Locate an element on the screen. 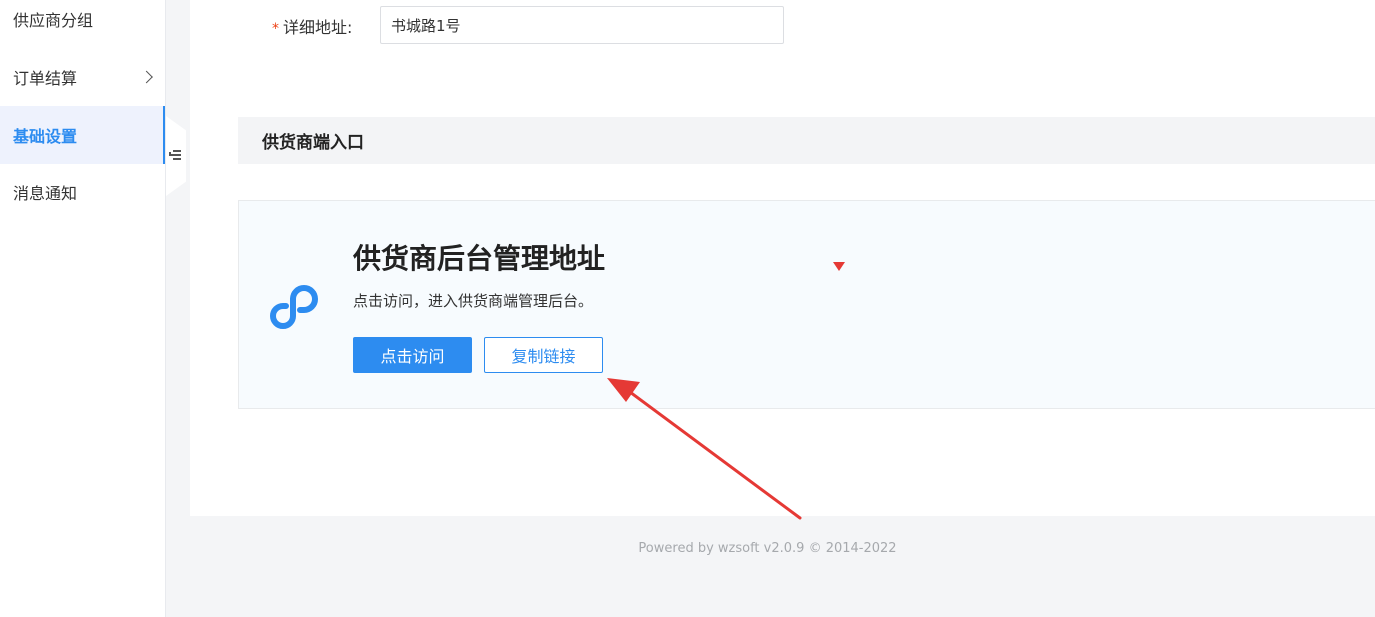  section-header: 供货商端入口 is located at coordinates (806, 140).